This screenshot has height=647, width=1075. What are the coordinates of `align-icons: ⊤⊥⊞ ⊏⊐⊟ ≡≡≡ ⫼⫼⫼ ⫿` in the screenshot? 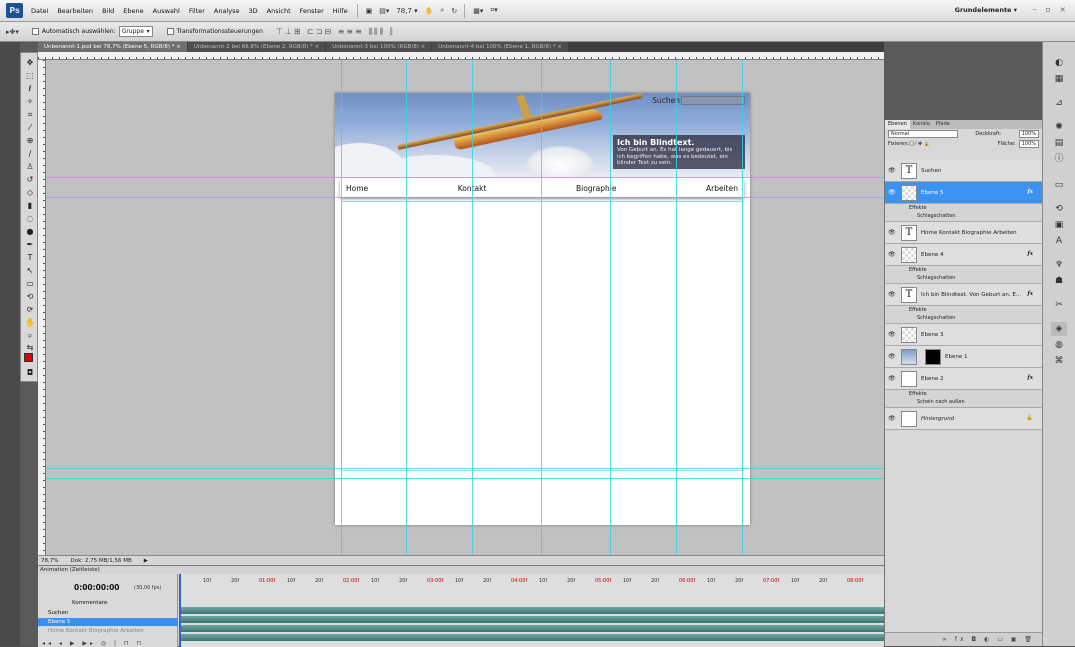 It's located at (335, 32).